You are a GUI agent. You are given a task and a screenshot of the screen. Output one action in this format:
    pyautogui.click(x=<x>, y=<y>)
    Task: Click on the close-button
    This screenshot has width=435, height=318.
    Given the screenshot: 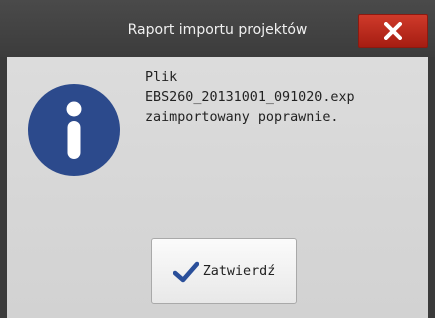 What is the action you would take?
    pyautogui.click(x=393, y=31)
    